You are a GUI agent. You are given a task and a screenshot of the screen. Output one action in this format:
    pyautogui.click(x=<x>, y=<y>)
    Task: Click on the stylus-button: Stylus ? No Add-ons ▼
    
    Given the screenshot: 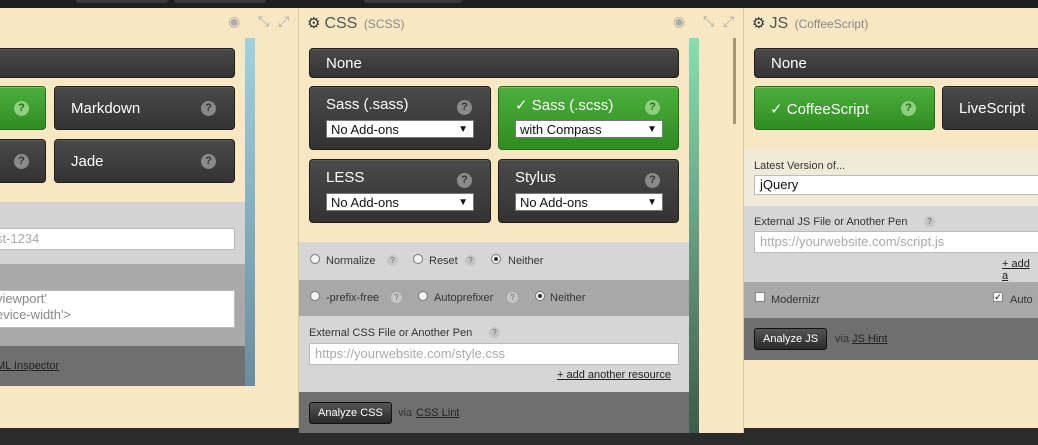 What is the action you would take?
    pyautogui.click(x=588, y=191)
    